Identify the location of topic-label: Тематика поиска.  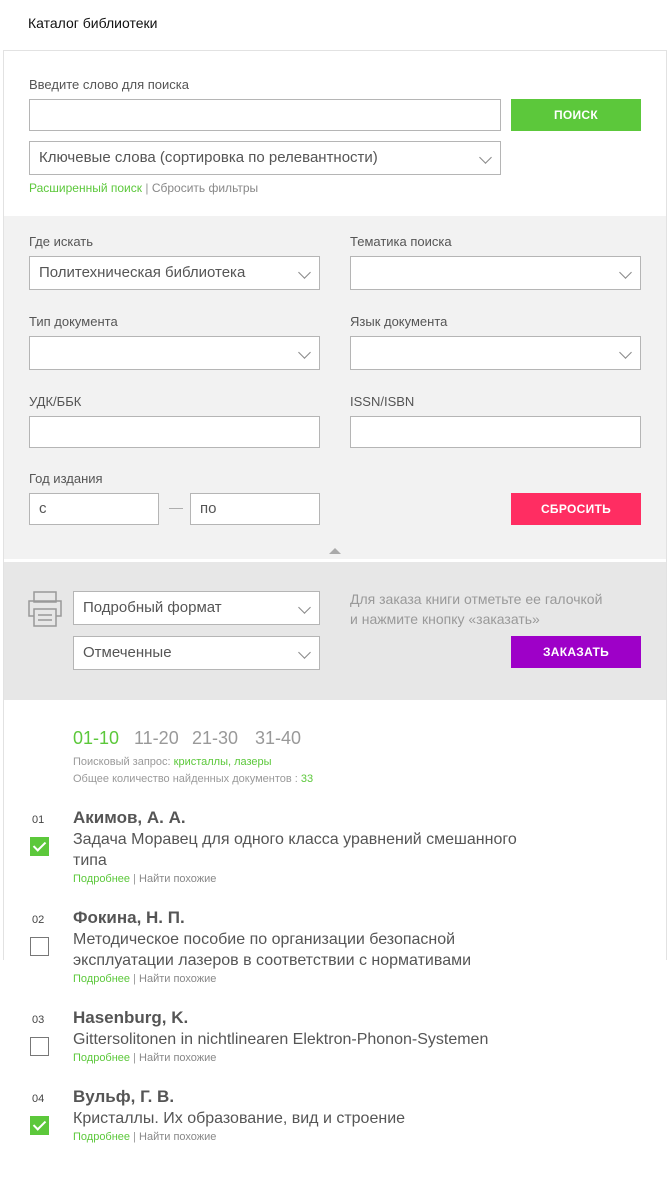
(401, 241).